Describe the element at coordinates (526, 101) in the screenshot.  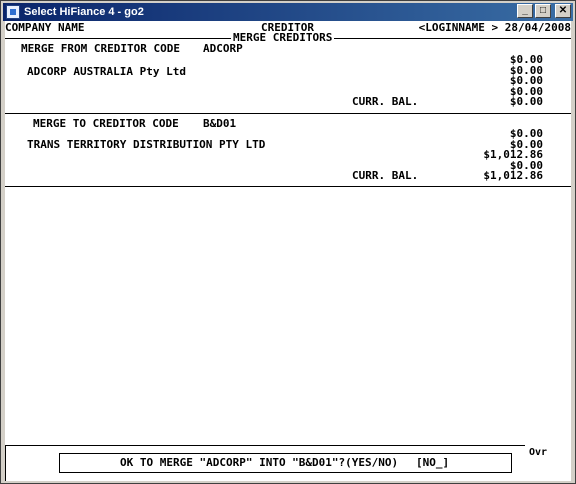
I see `merge-from-curr-bal: $0.00` at that location.